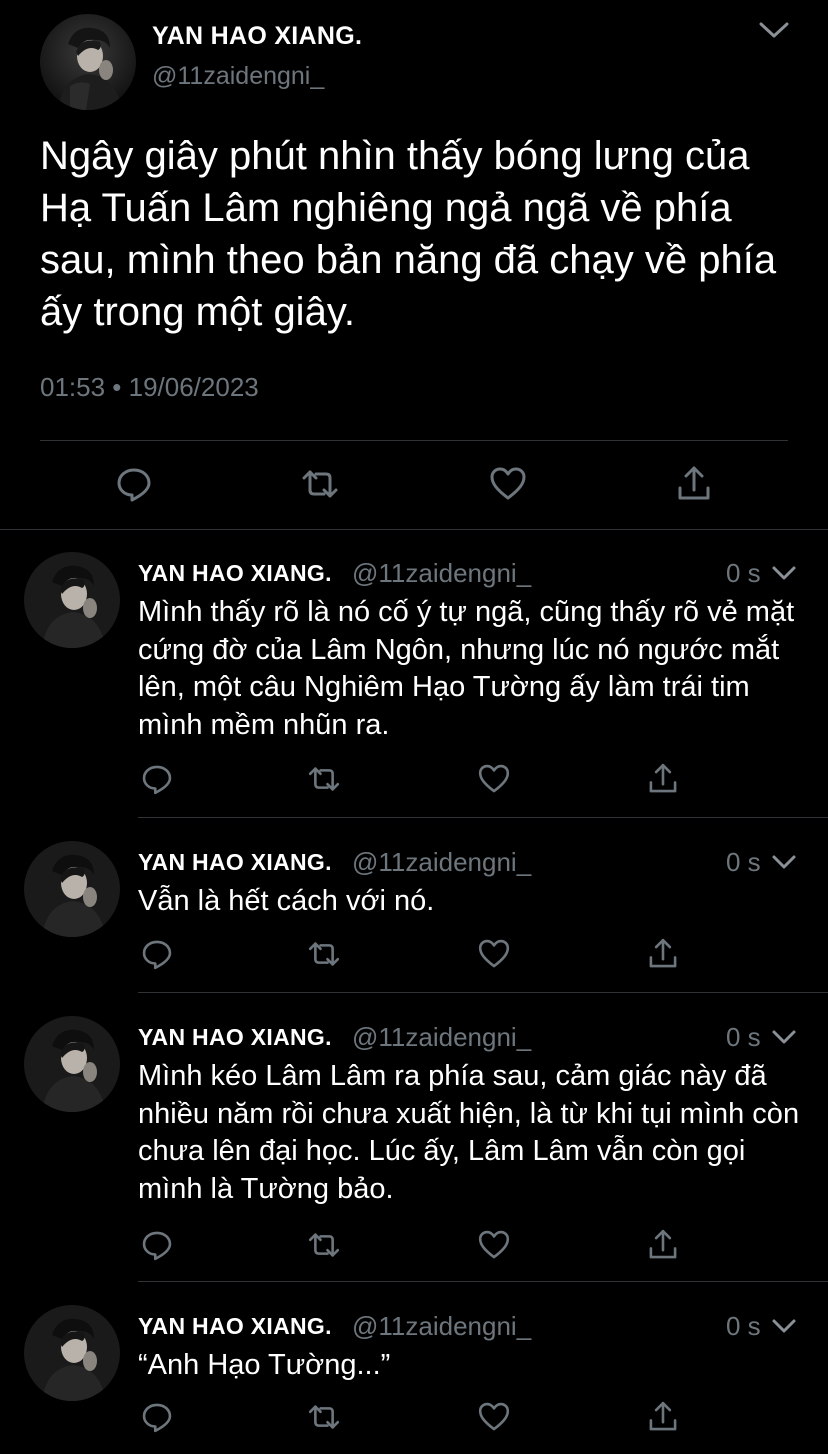 Image resolution: width=828 pixels, height=1454 pixels. Describe the element at coordinates (264, 1365) in the screenshot. I see `tweet-text: “Anh Hạo Tường...”` at that location.